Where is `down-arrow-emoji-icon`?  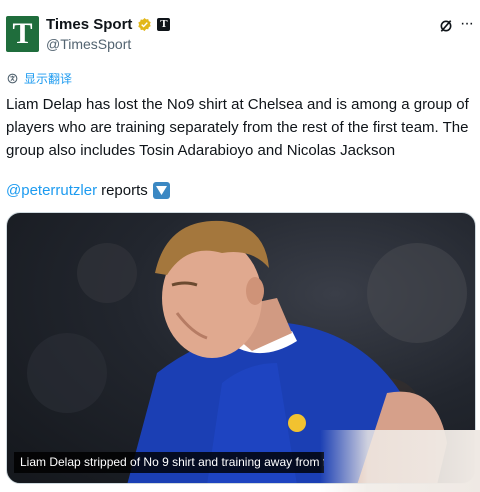 down-arrow-emoji-icon is located at coordinates (161, 190).